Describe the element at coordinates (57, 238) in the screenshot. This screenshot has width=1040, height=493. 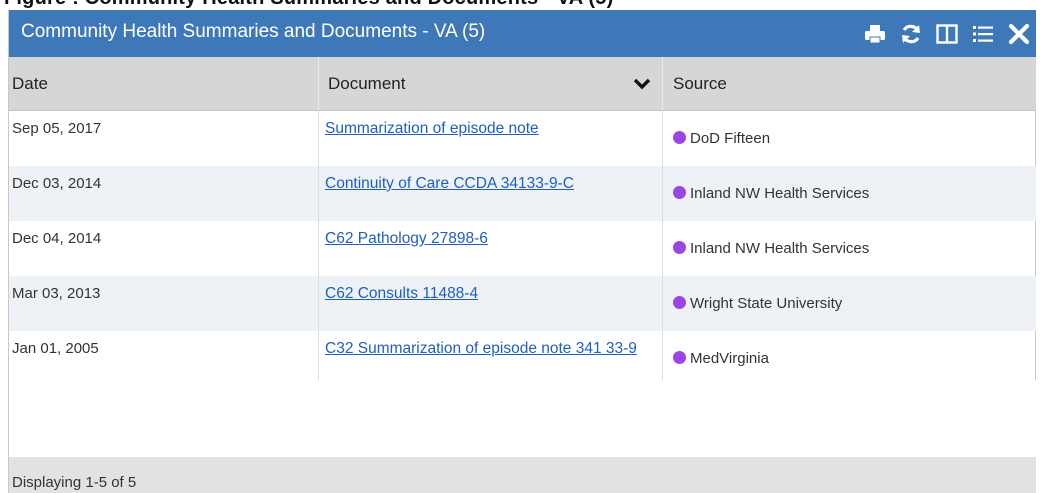
I see `row-date: Dec 04, 2014` at that location.